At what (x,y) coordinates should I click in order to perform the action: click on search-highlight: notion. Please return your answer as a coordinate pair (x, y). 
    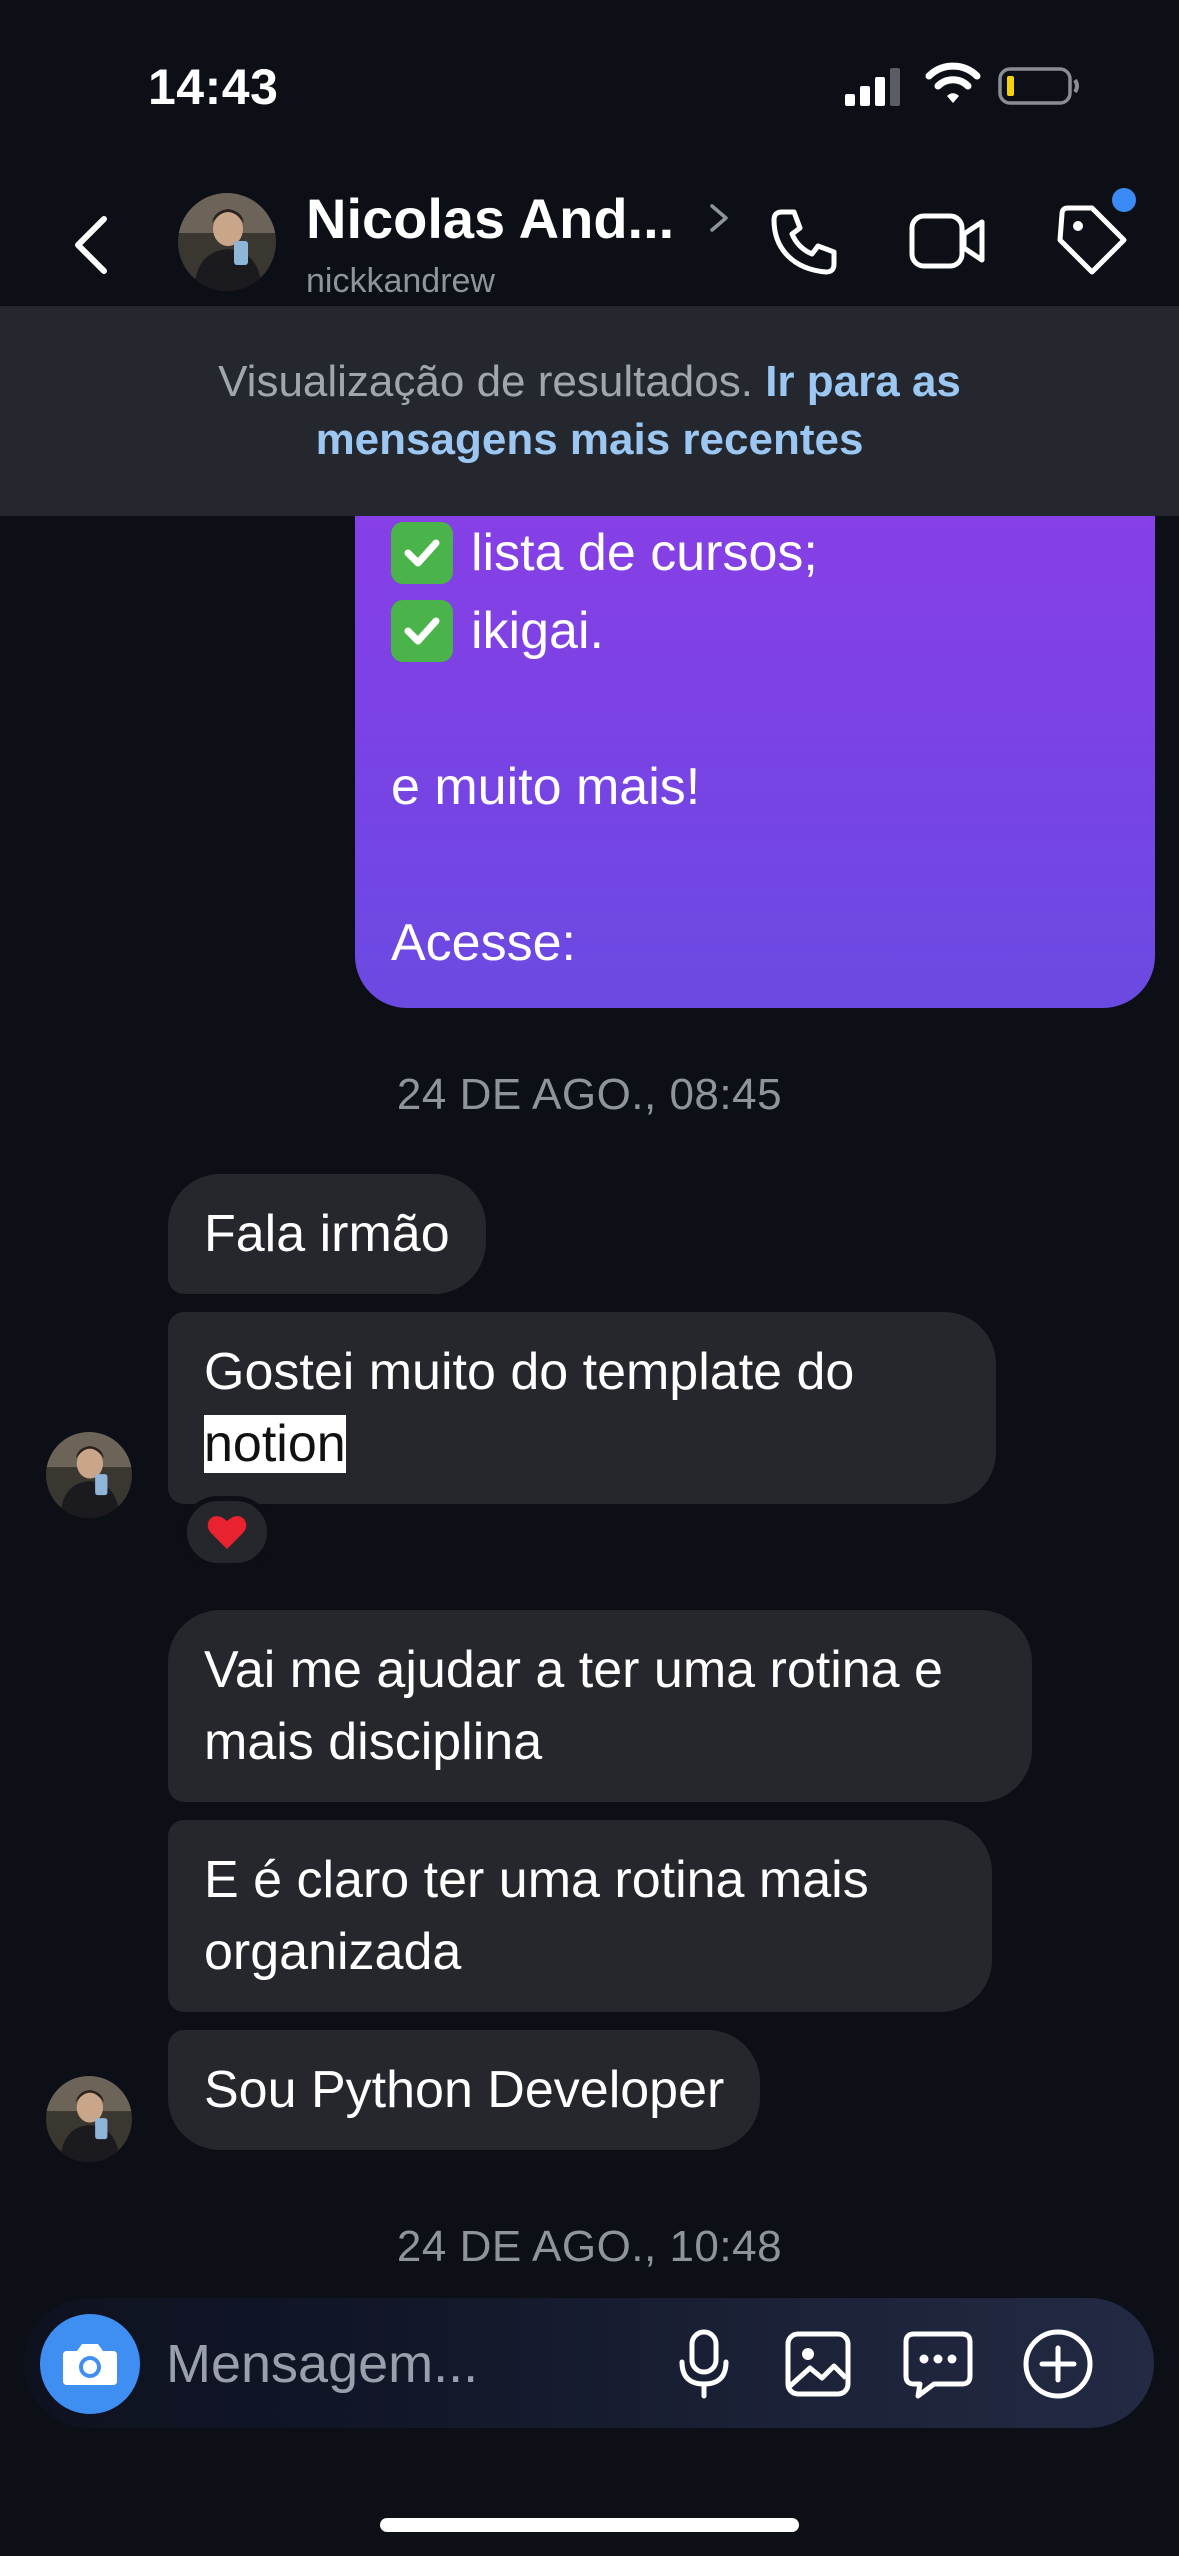
    Looking at the image, I should click on (275, 1444).